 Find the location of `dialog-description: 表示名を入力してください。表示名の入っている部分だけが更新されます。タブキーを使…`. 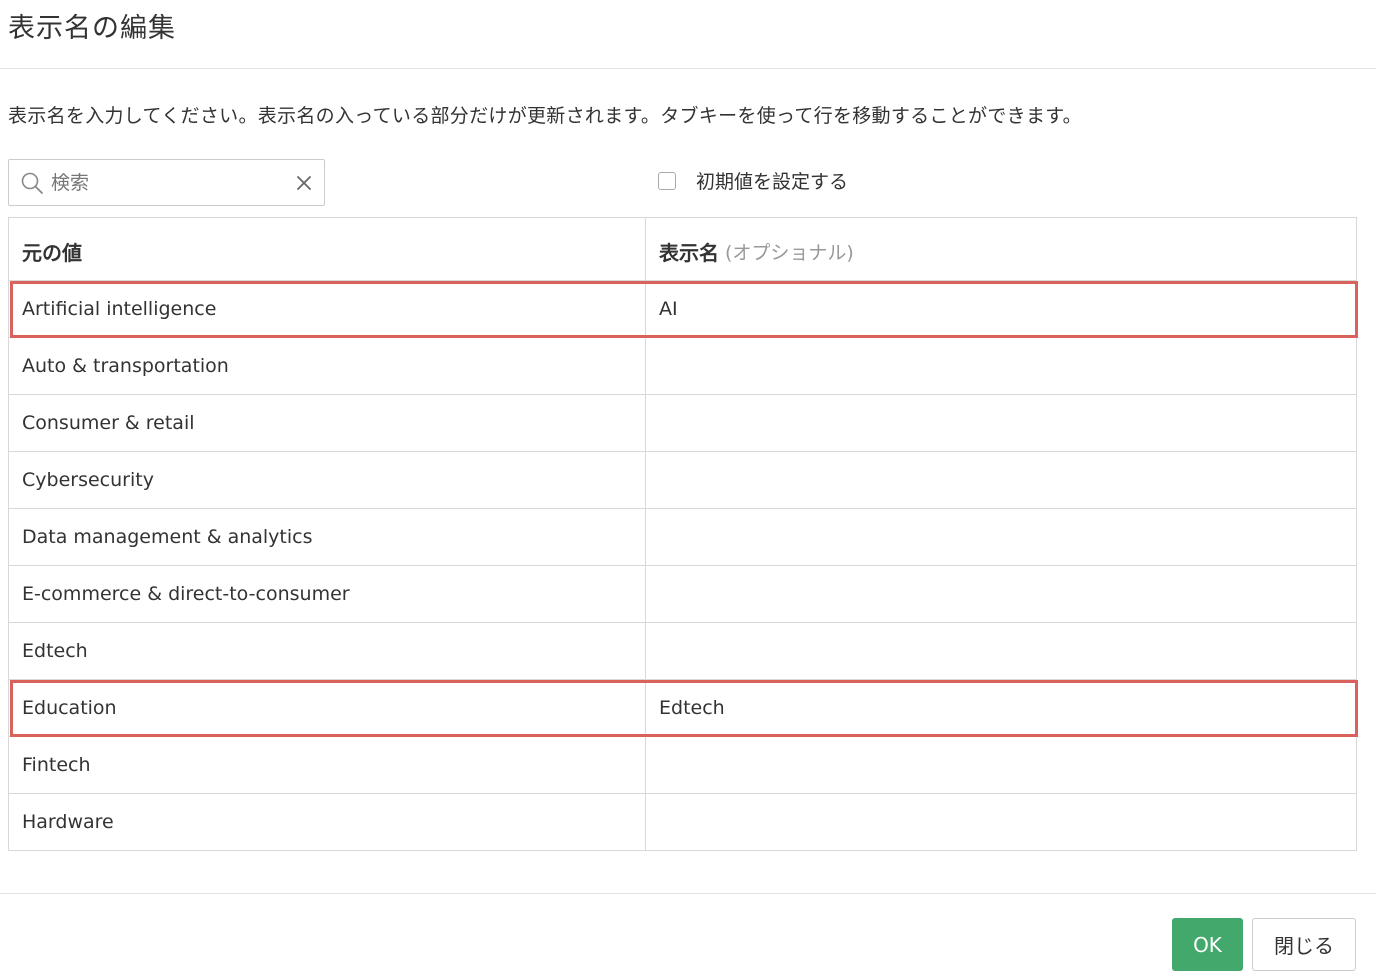

dialog-description: 表示名を入力してください。表示名の入っている部分だけが更新されます。タブキーを使… is located at coordinates (545, 116).